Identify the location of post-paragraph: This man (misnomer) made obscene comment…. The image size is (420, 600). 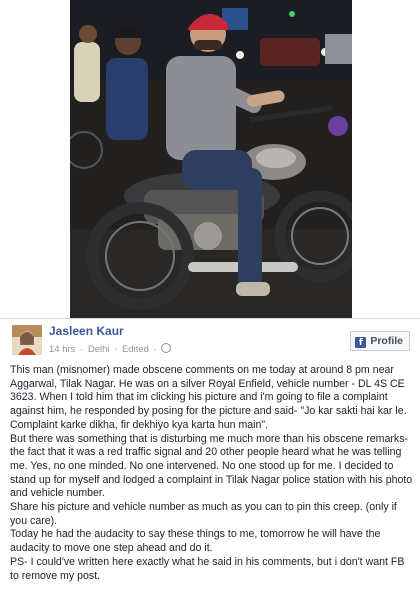
(208, 397).